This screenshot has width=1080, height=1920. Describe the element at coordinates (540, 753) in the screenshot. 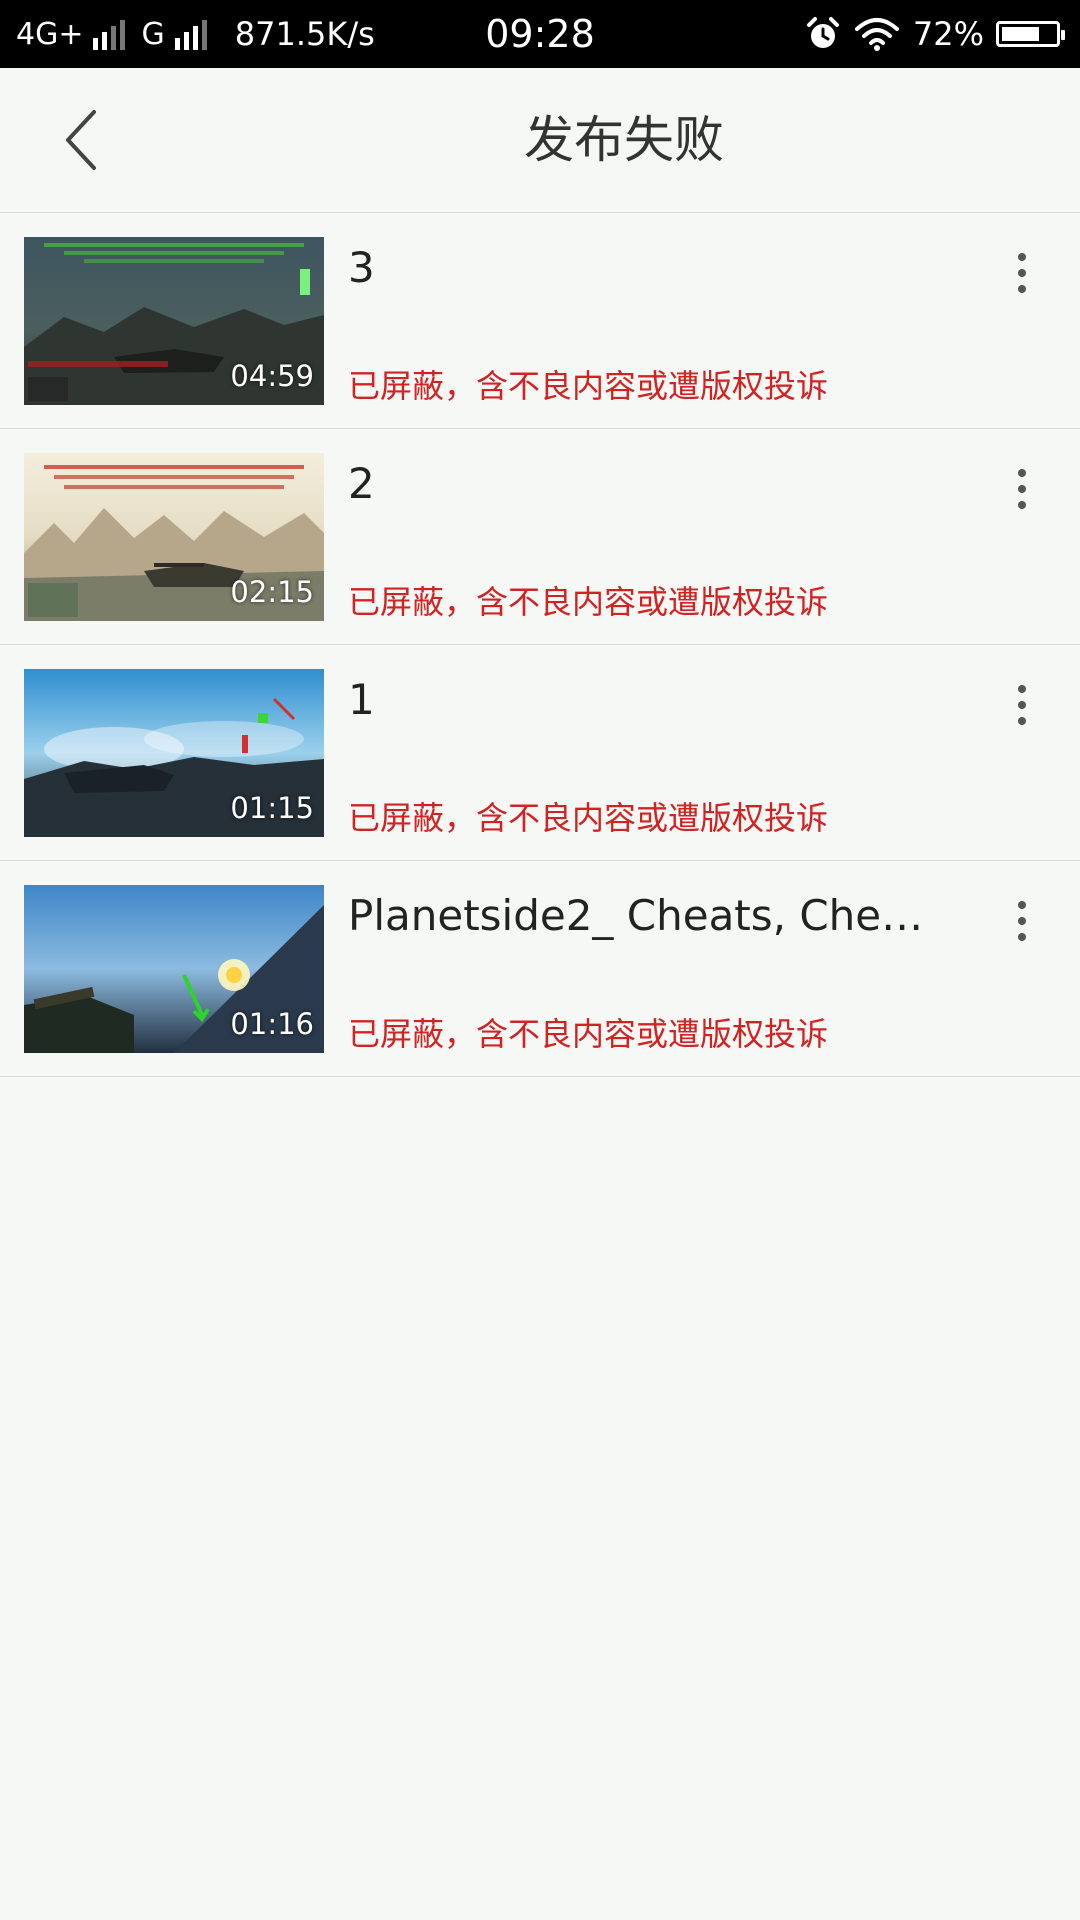

I see `list-item: 01:15 1 已屏蔽，含不良内容或遭版权投诉` at that location.